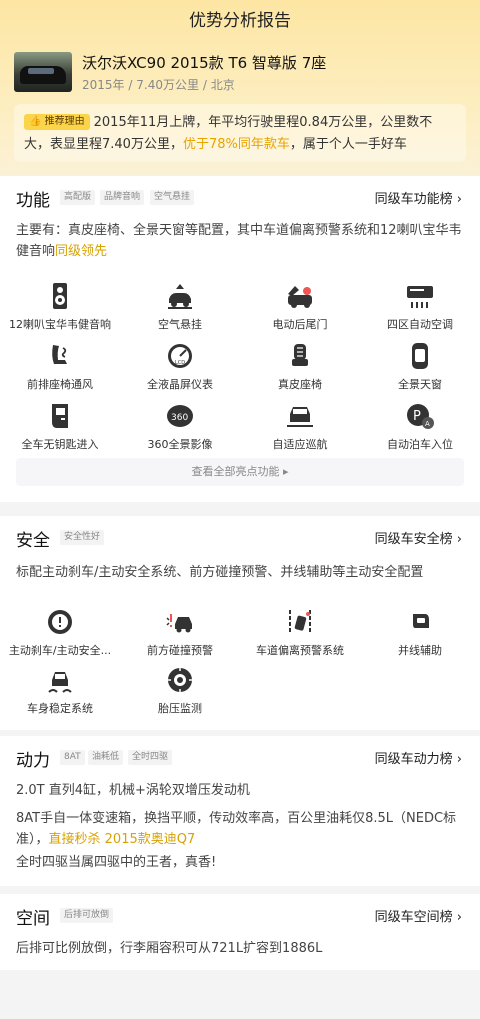 Image resolution: width=480 pixels, height=1019 pixels. Describe the element at coordinates (418, 915) in the screenshot. I see `space-ranking-link: 同级车空间榜 ›` at that location.